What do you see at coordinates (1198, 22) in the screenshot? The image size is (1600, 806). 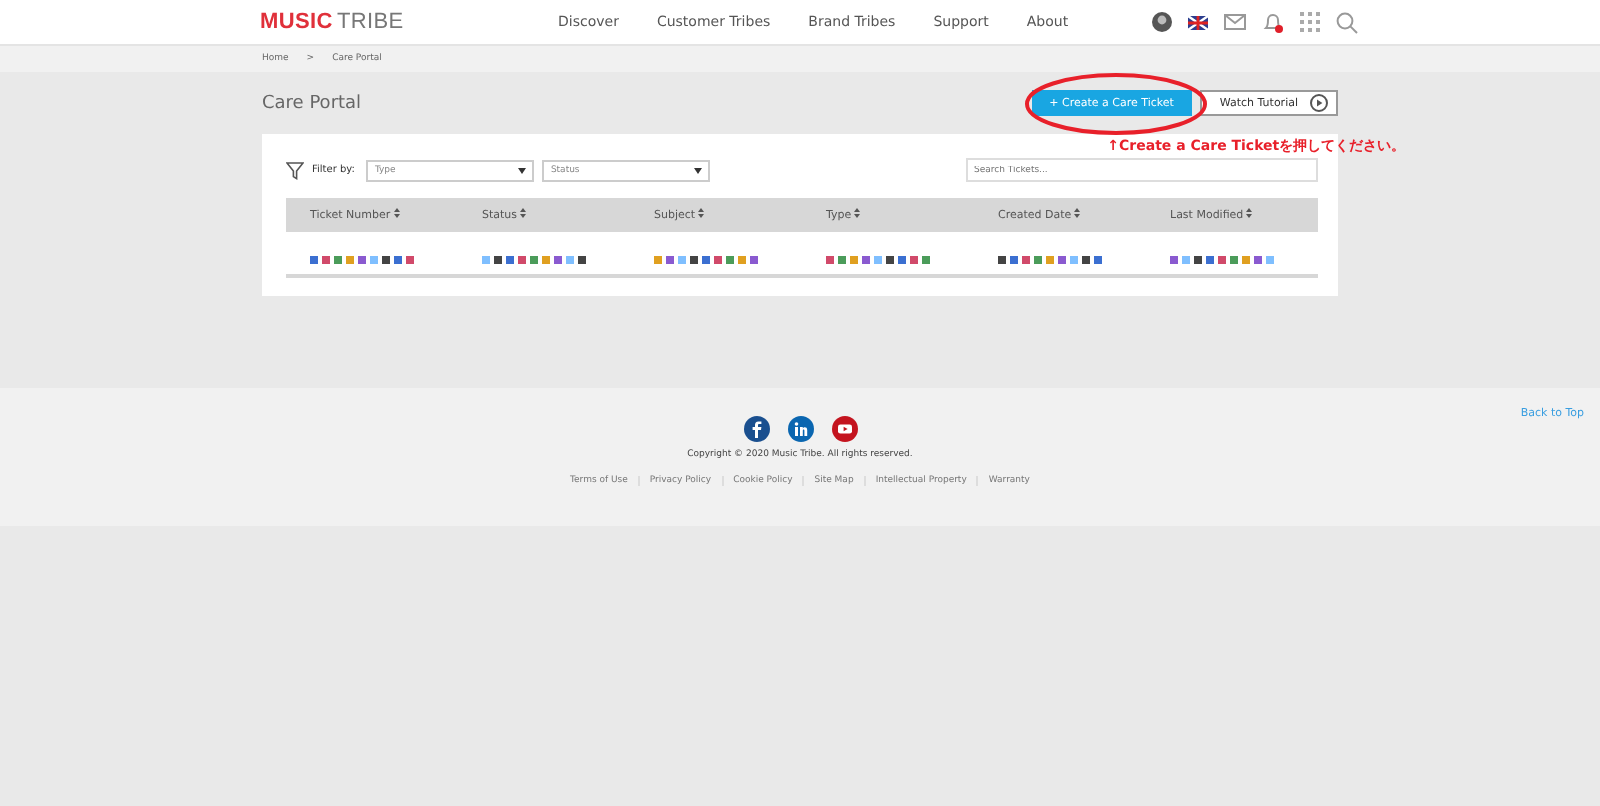 I see `flag-icon` at bounding box center [1198, 22].